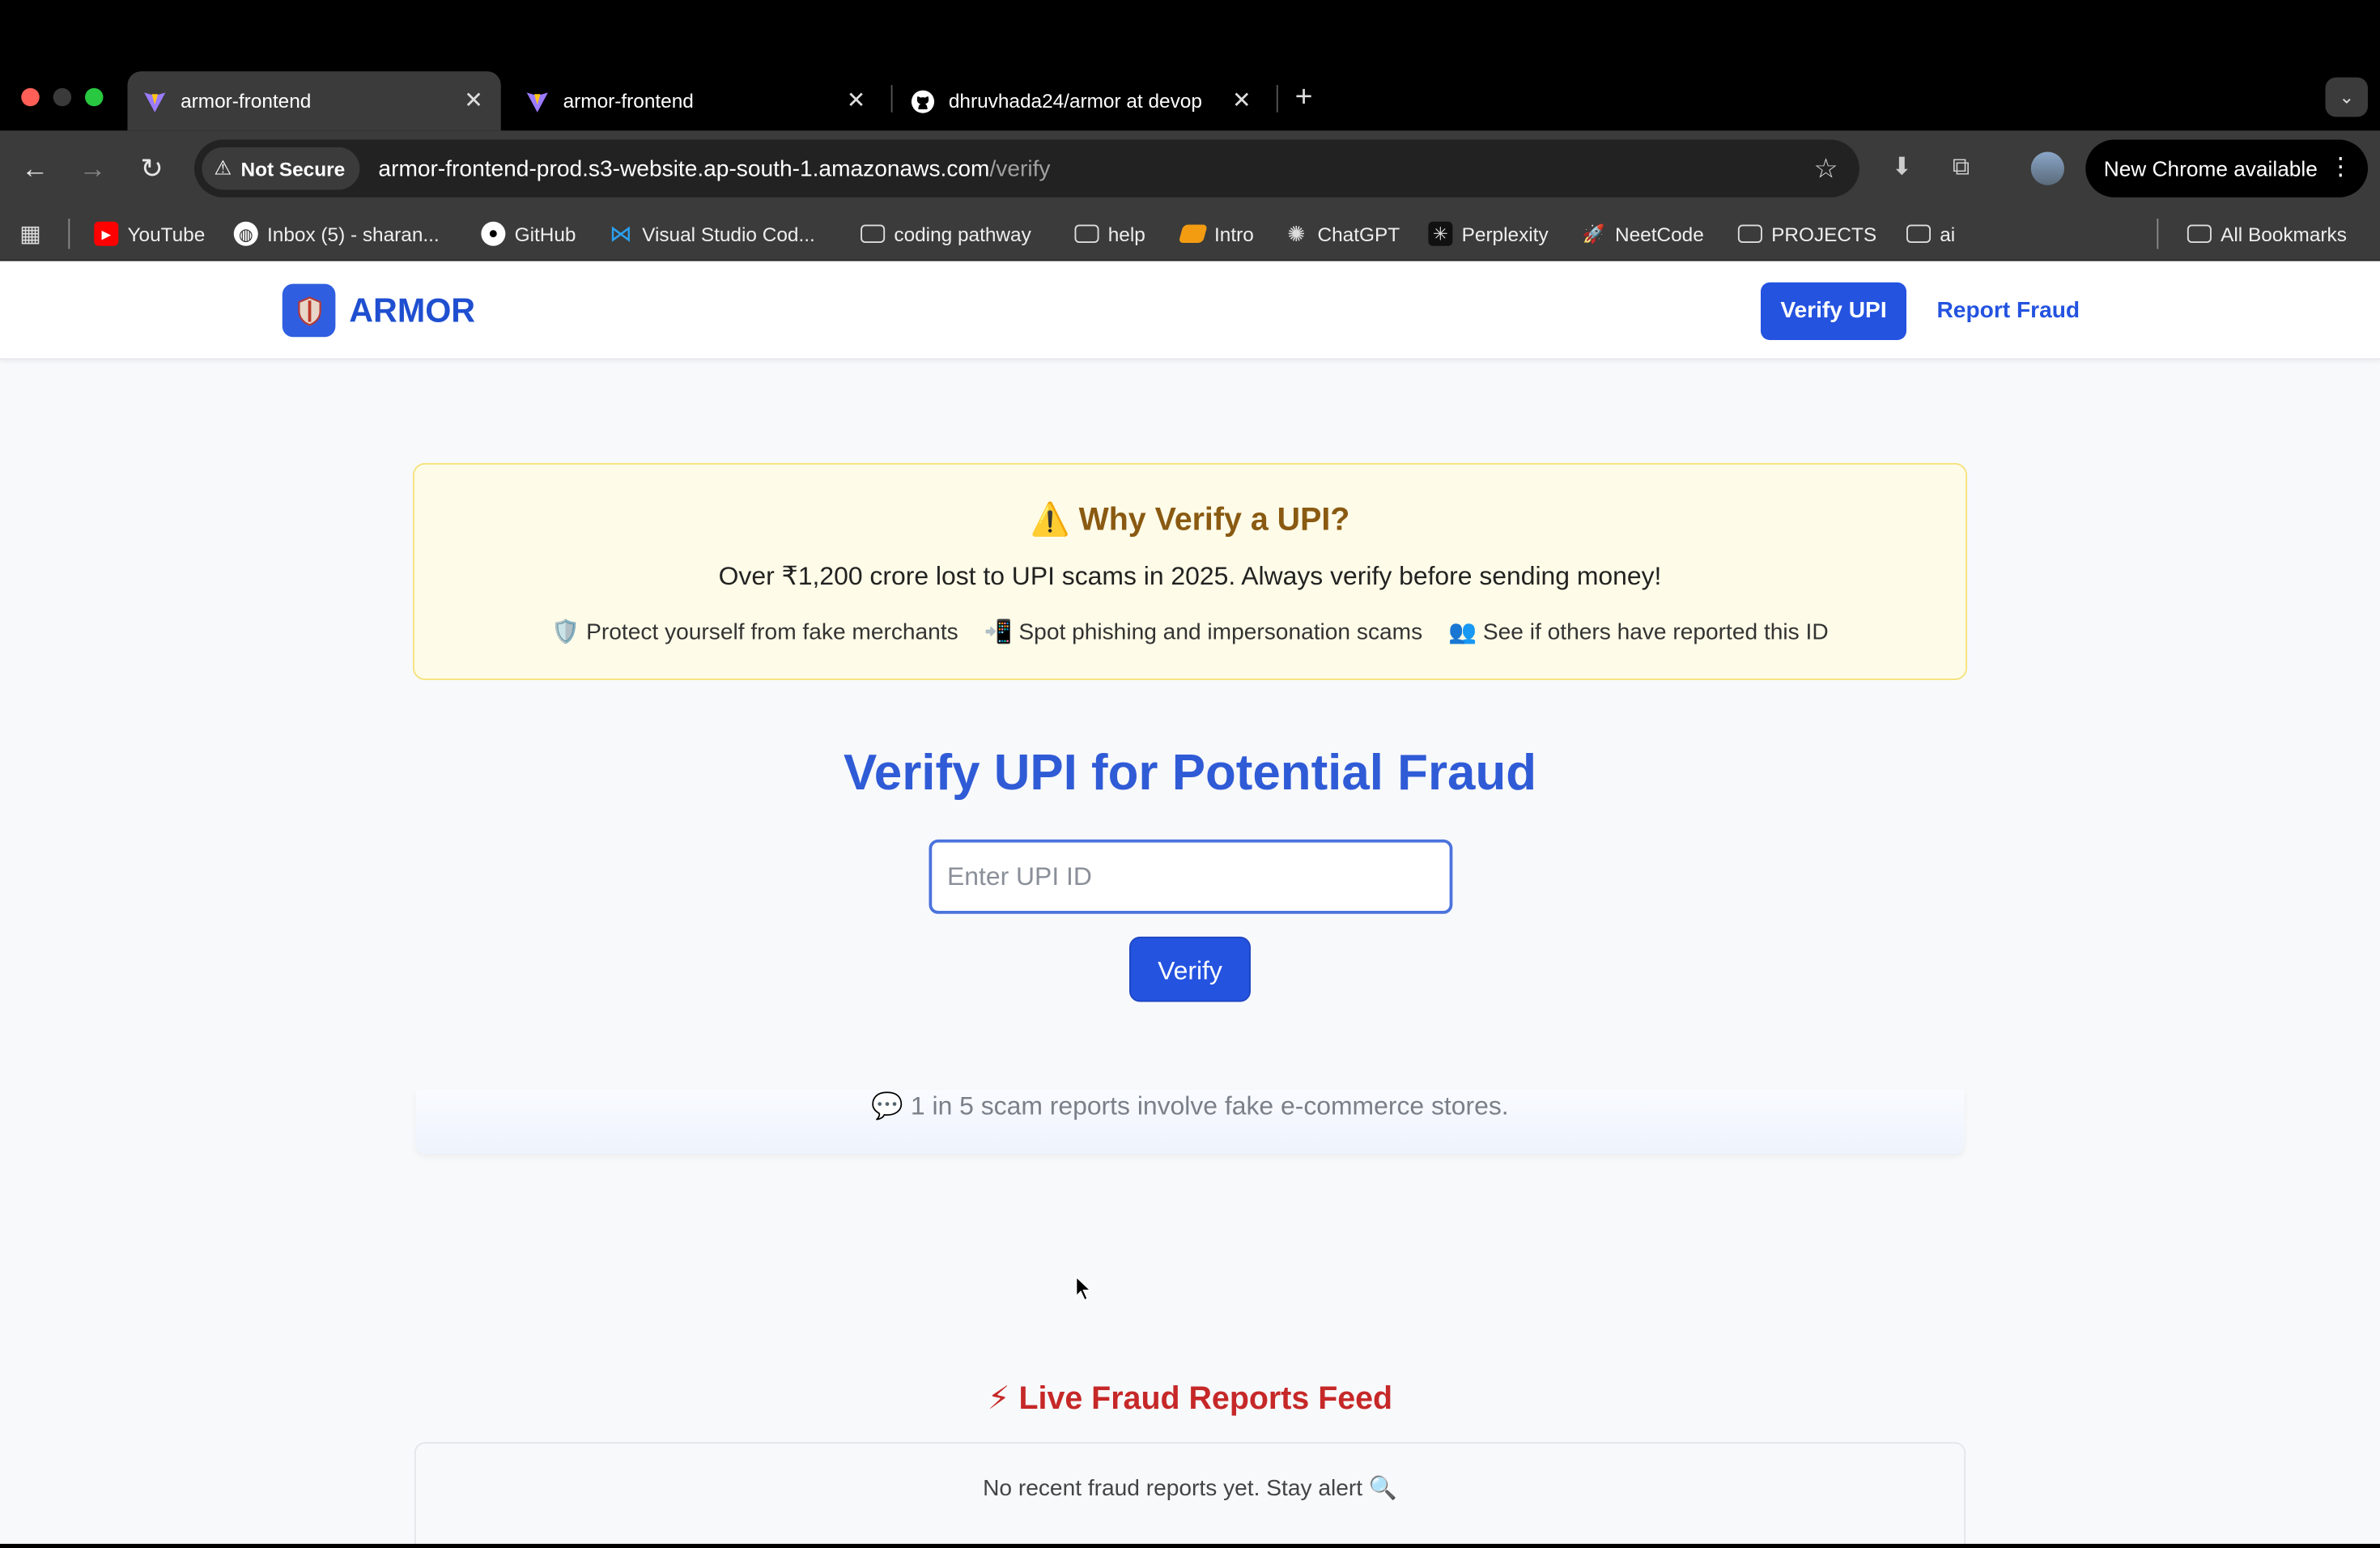 This screenshot has width=2380, height=1548. I want to click on brand-name: ARMOR, so click(412, 311).